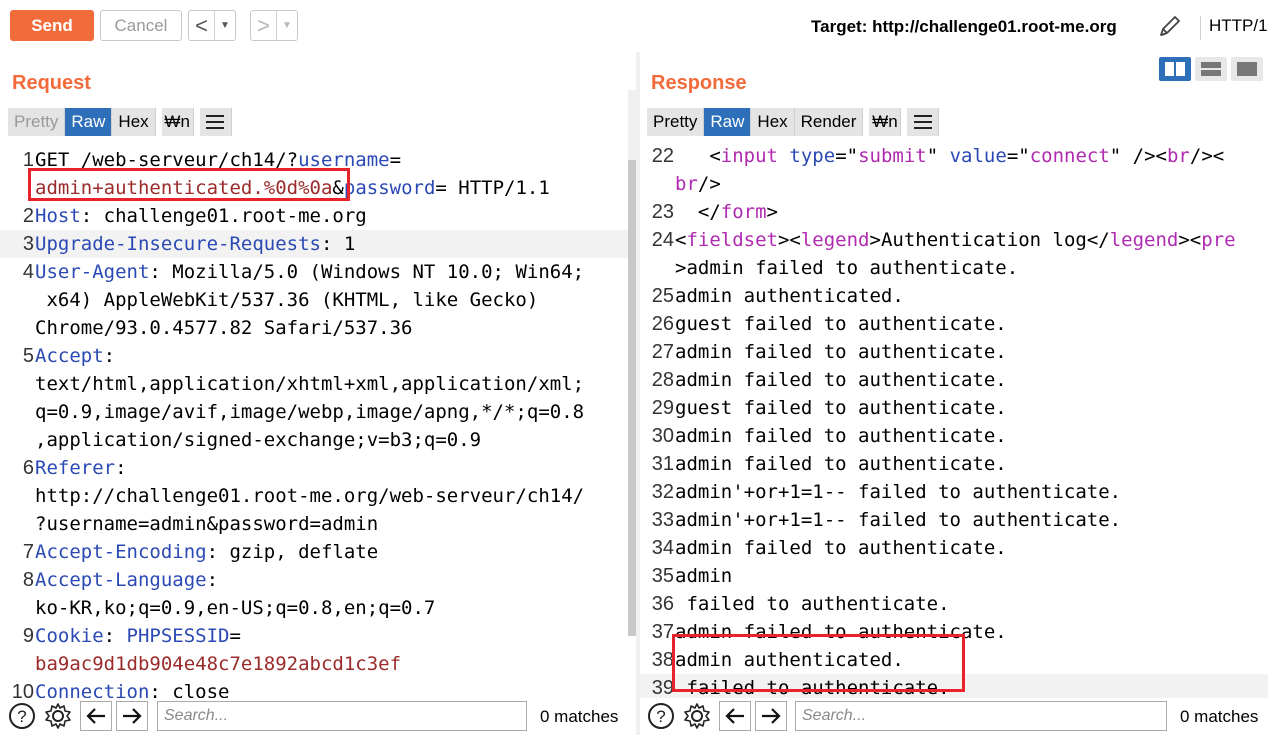 This screenshot has width=1268, height=735. What do you see at coordinates (314, 356) in the screenshot?
I see `code-line: 5 Accept:` at bounding box center [314, 356].